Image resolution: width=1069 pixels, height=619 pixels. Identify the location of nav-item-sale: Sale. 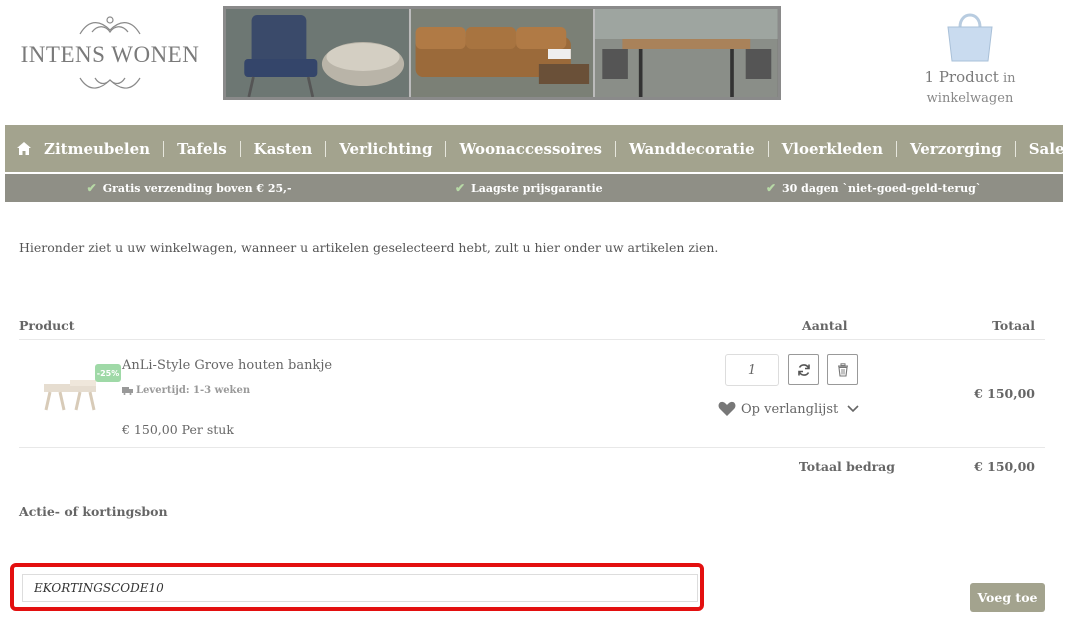
(1042, 149).